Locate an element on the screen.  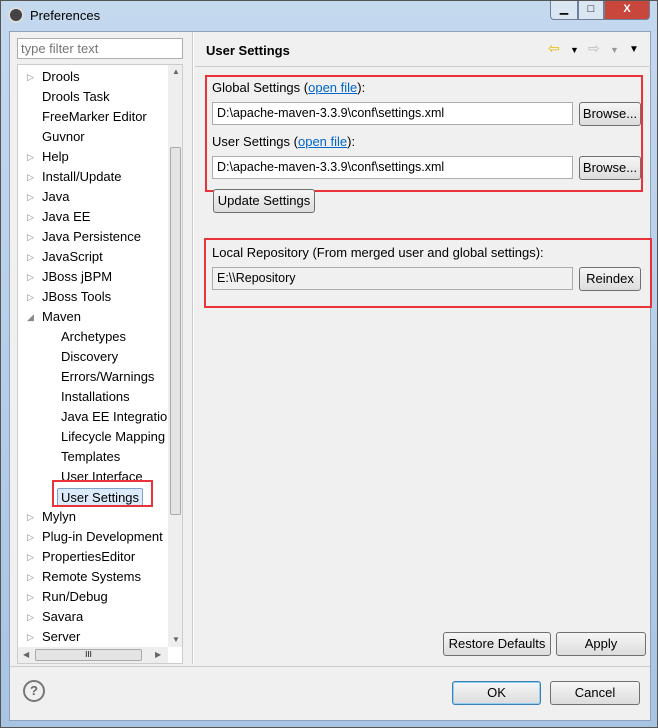
scroll-down-icon: ▼ is located at coordinates (176, 639).